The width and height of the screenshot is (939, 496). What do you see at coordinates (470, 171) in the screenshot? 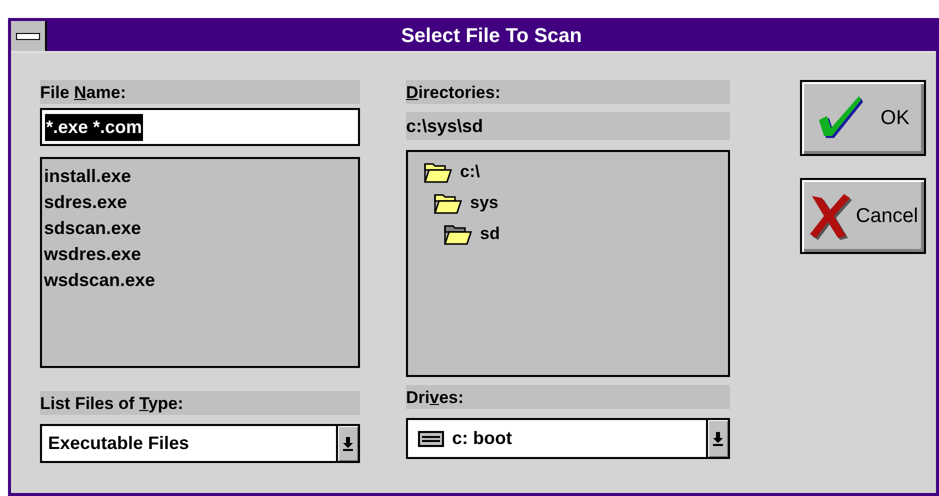
I see `directory-item: c:\` at bounding box center [470, 171].